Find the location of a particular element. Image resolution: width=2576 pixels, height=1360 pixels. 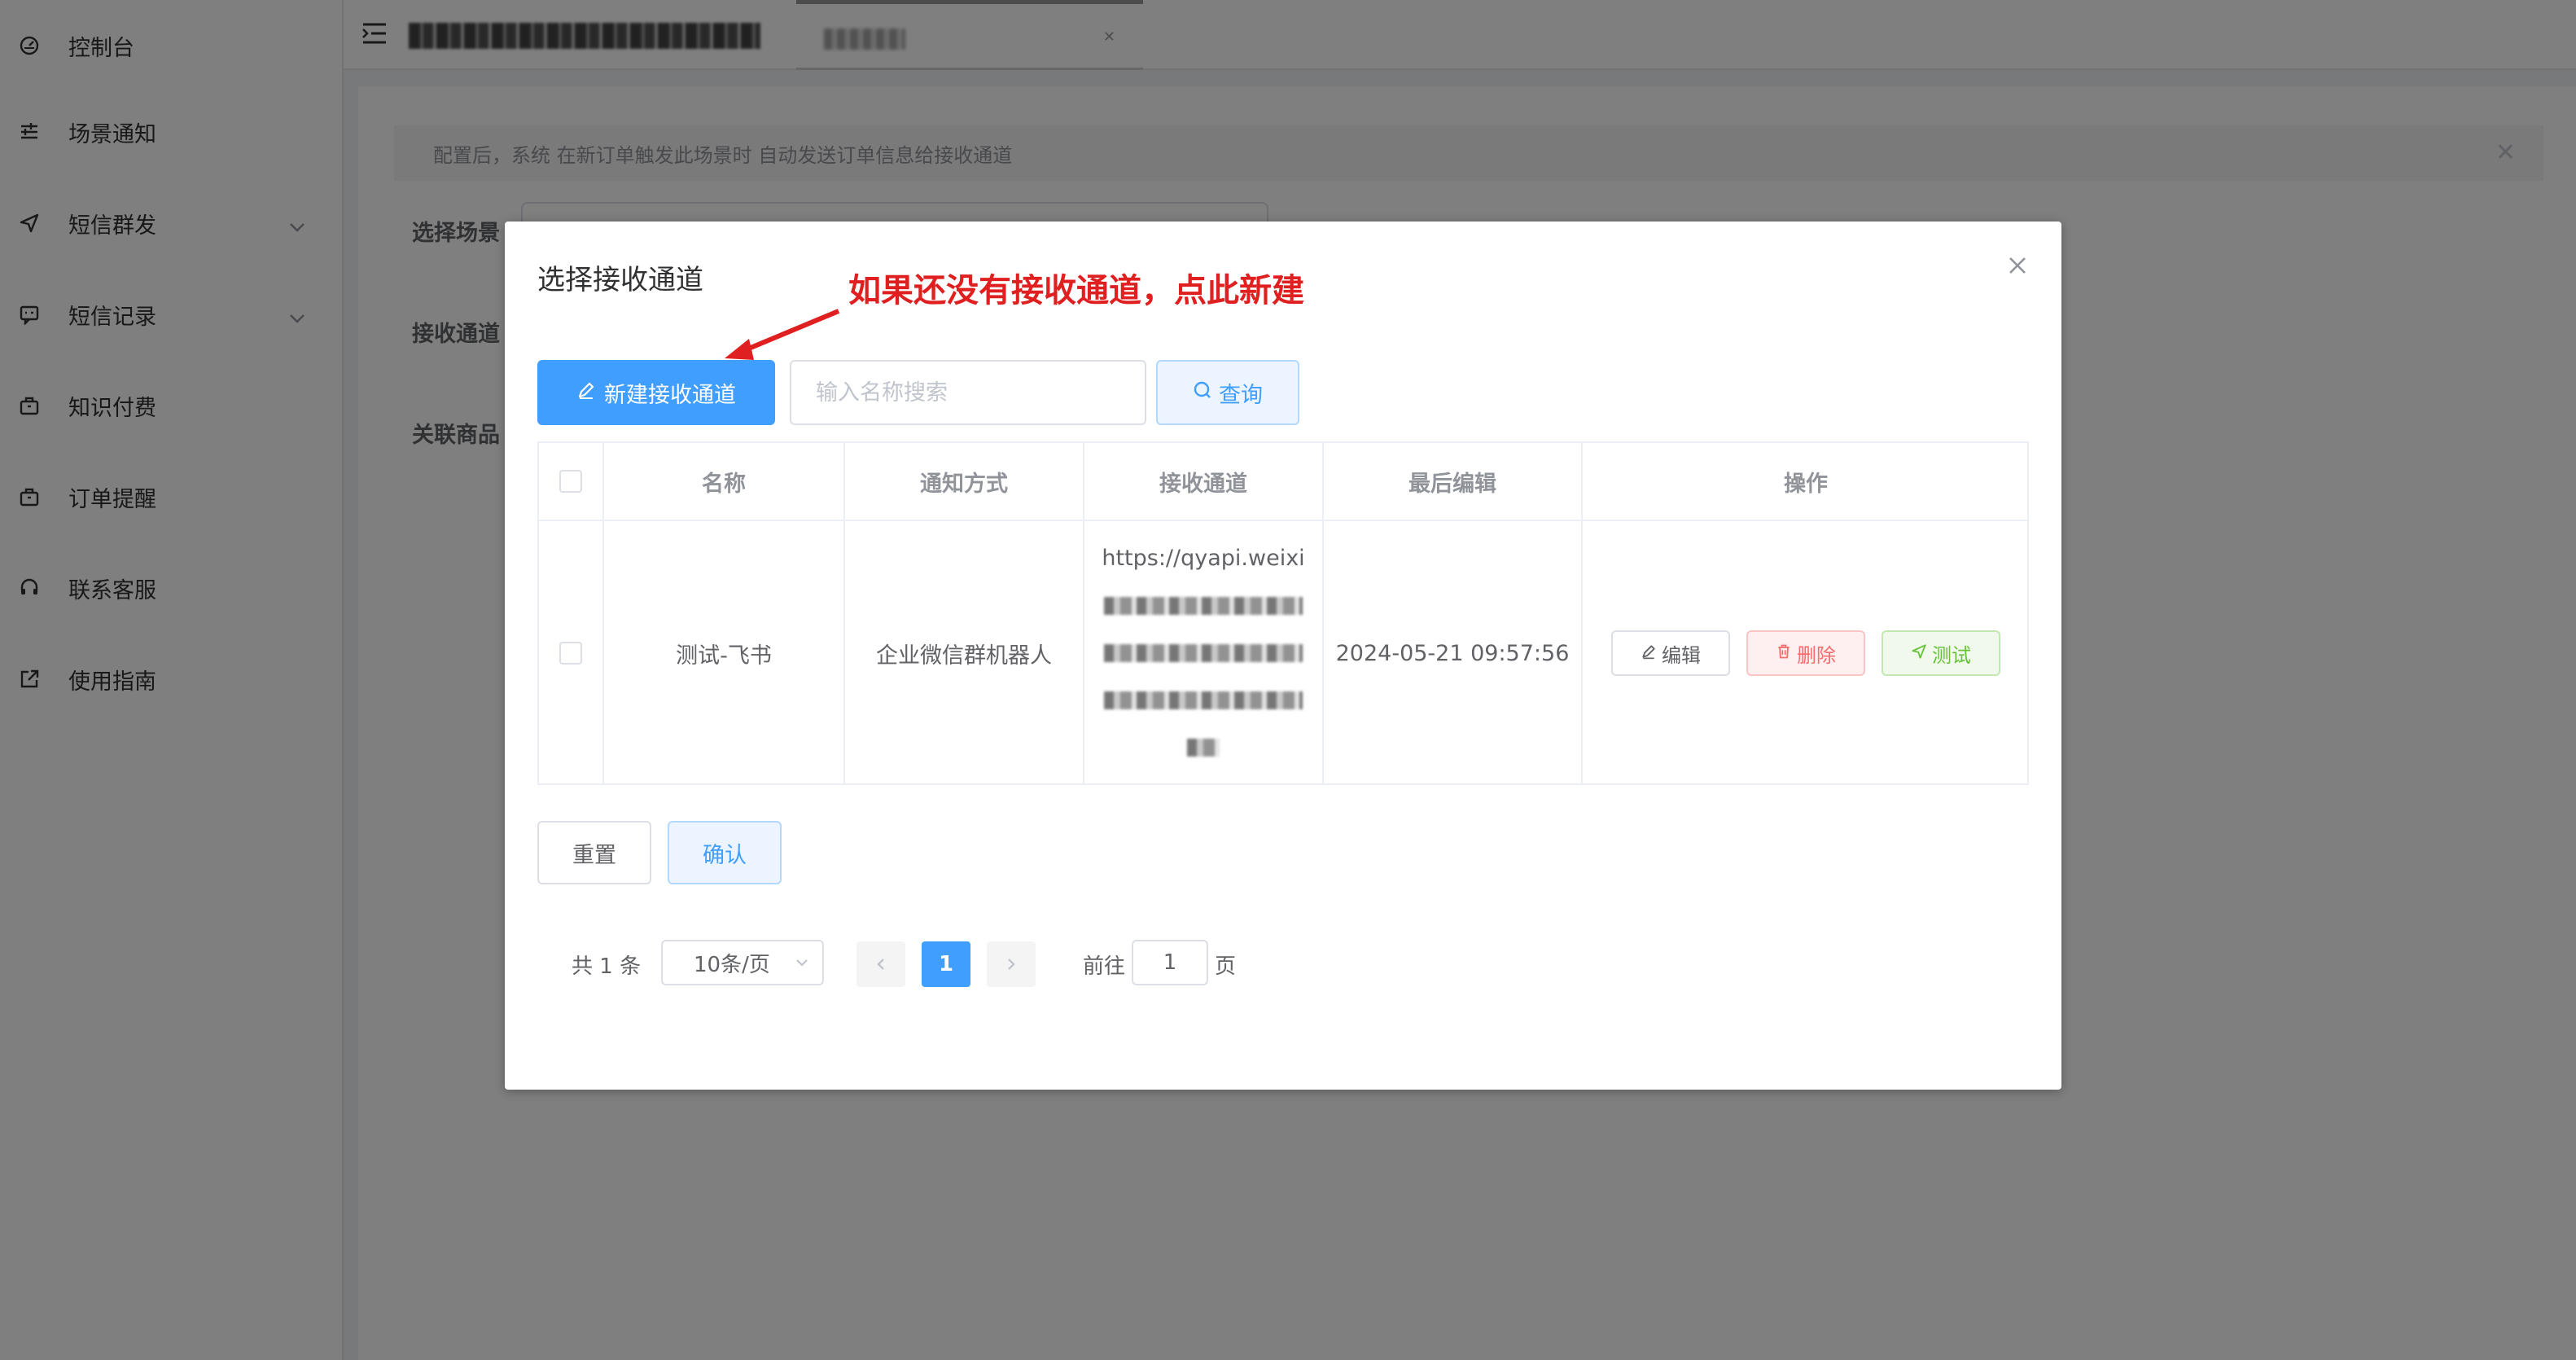

cell-actions: 编辑 删除 测试 is located at coordinates (1806, 653).